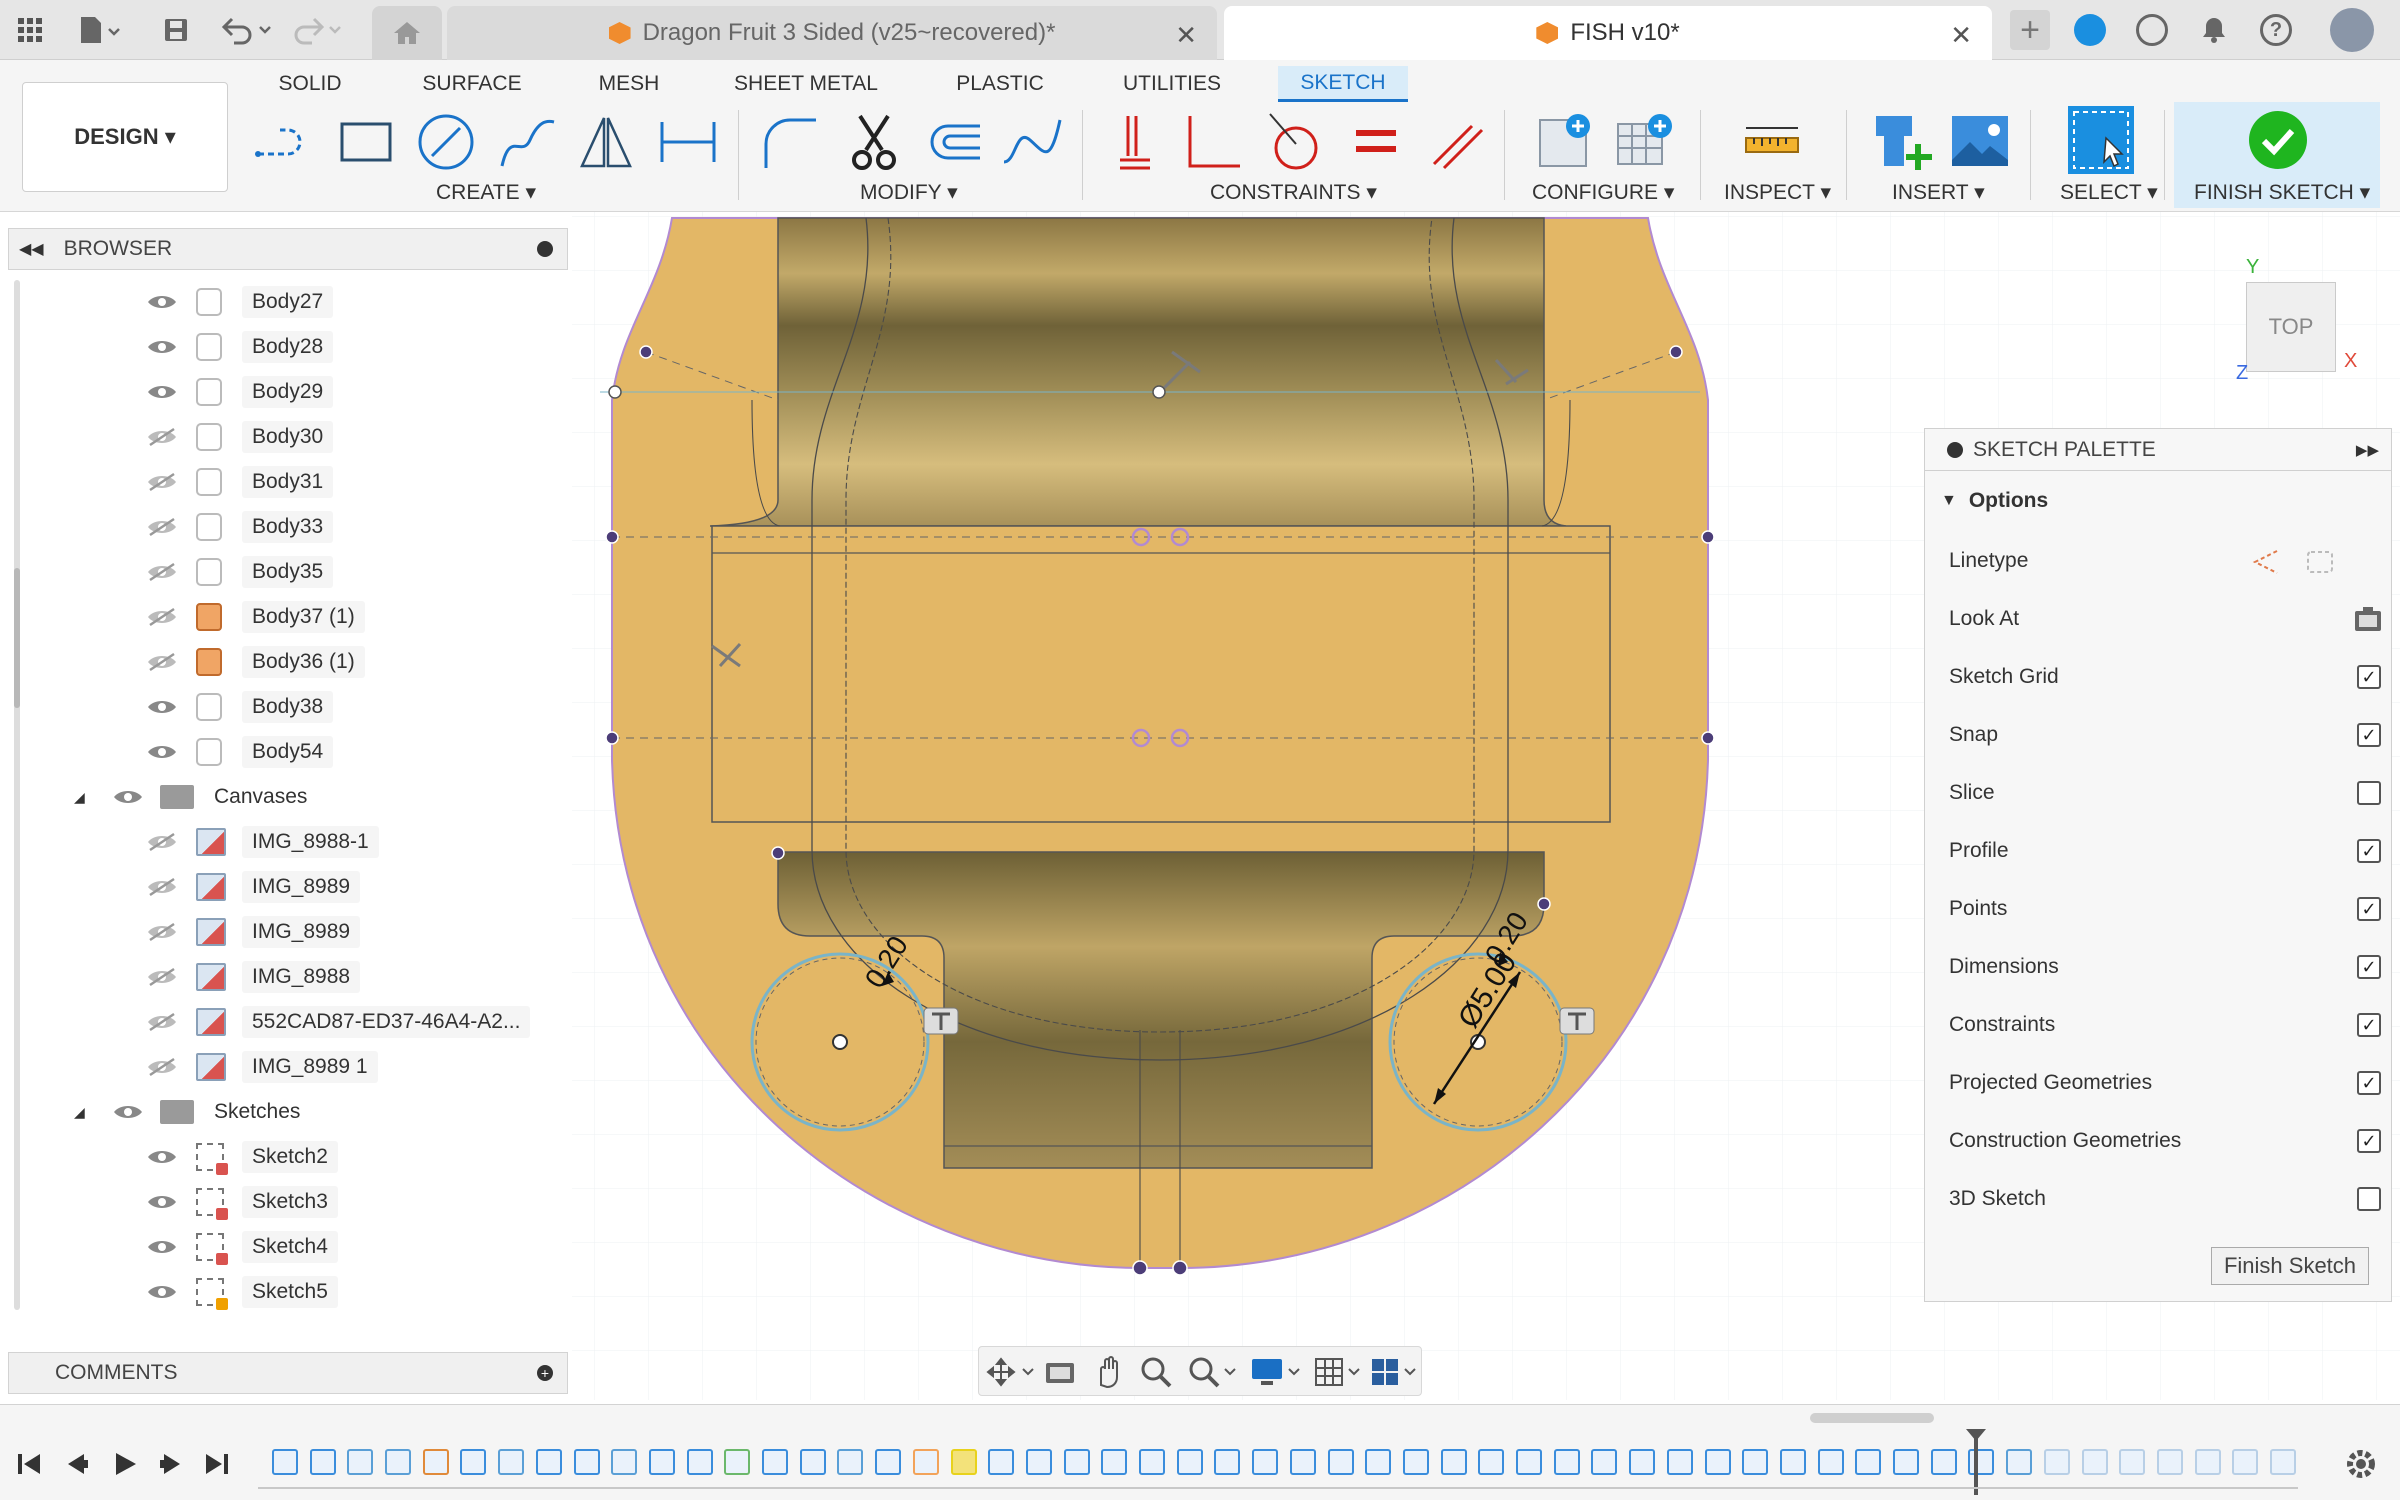  What do you see at coordinates (1454, 142) in the screenshot?
I see `parallel-constraint-icon` at bounding box center [1454, 142].